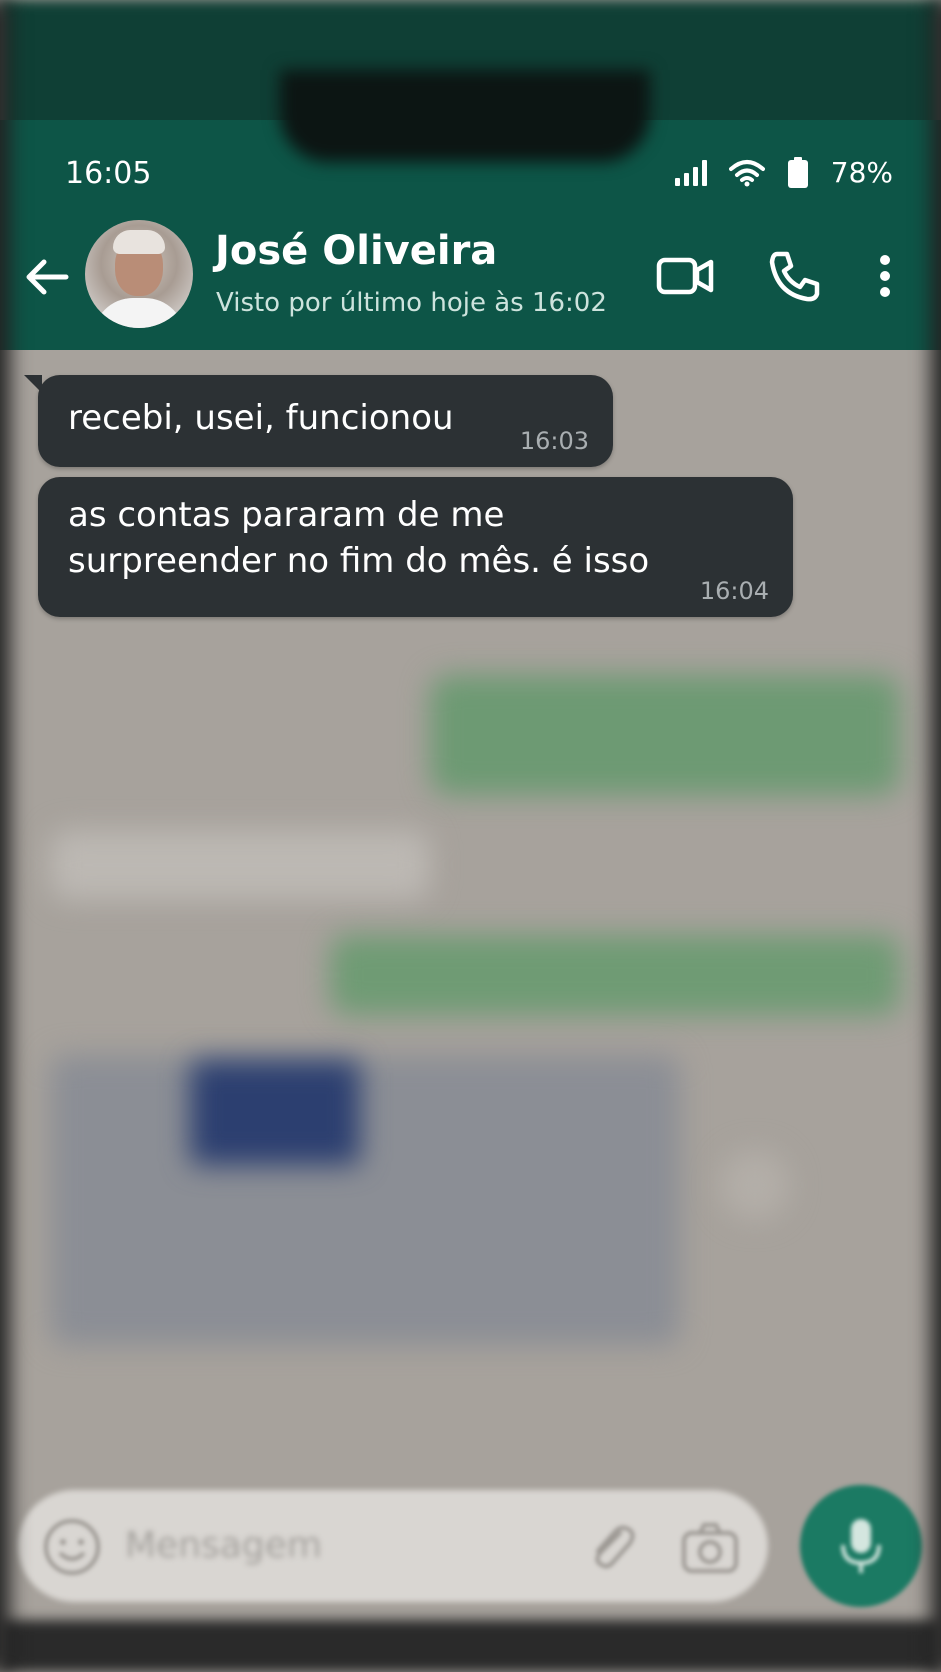 The height and width of the screenshot is (1672, 941). Describe the element at coordinates (240, 865) in the screenshot. I see `blurred-incoming-message` at that location.